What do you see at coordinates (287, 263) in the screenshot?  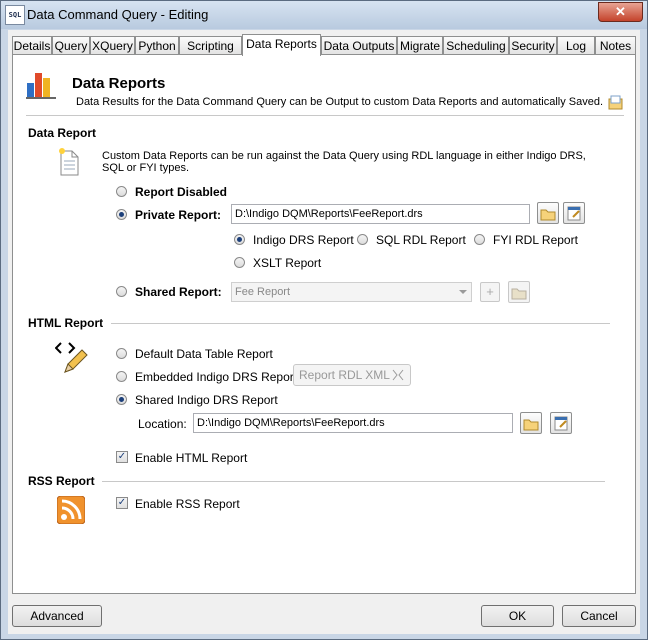 I see `xslt-report-label: XSLT Report` at bounding box center [287, 263].